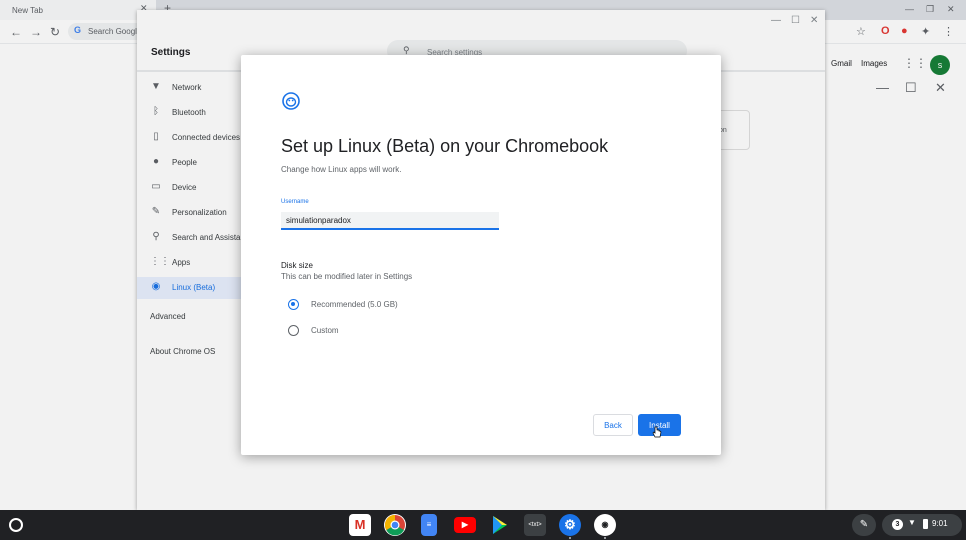 The image size is (966, 540). Describe the element at coordinates (483, 525) in the screenshot. I see `shelf` at that location.